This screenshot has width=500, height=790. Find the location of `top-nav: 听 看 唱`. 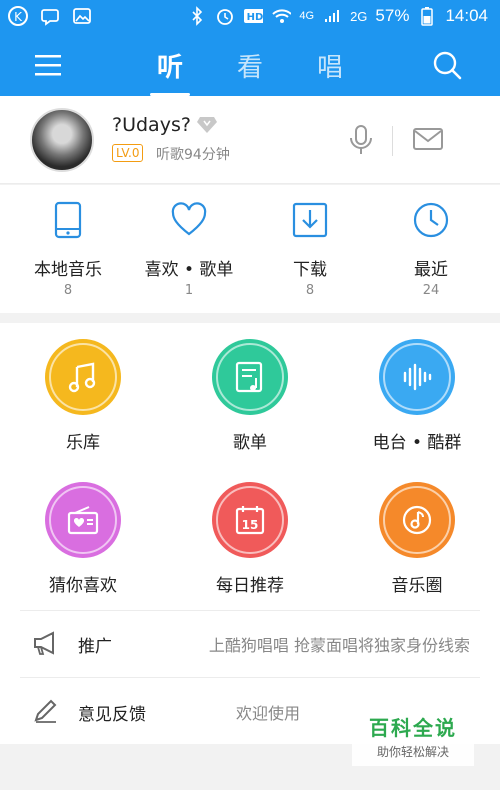

top-nav: 听 看 唱 is located at coordinates (250, 65).